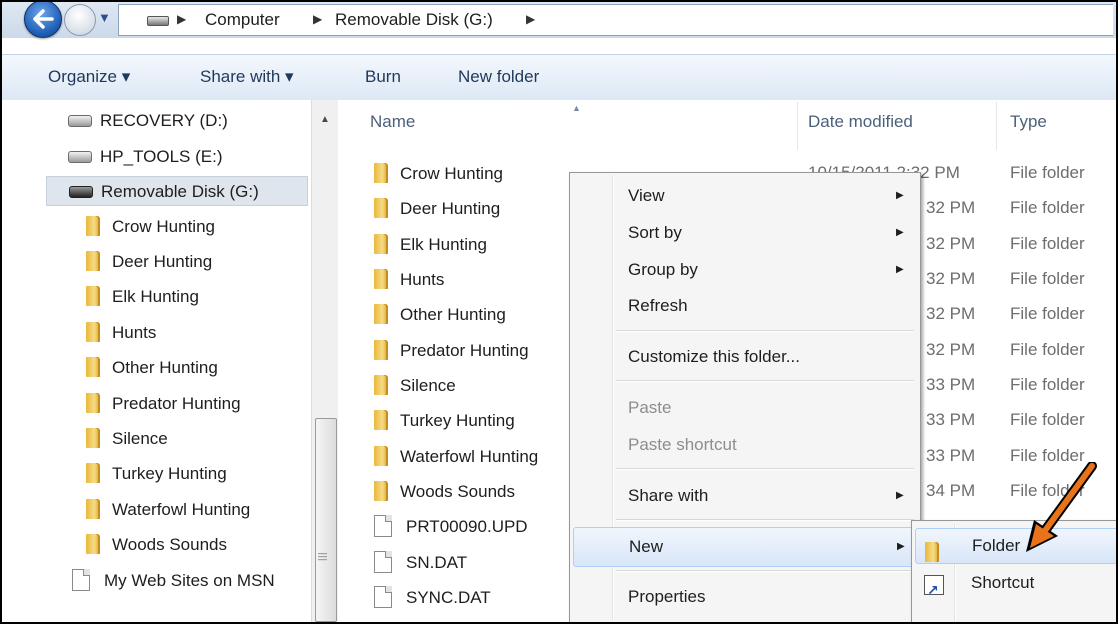 The image size is (1118, 624). What do you see at coordinates (89, 77) in the screenshot?
I see `organize-button: Organize ▾` at bounding box center [89, 77].